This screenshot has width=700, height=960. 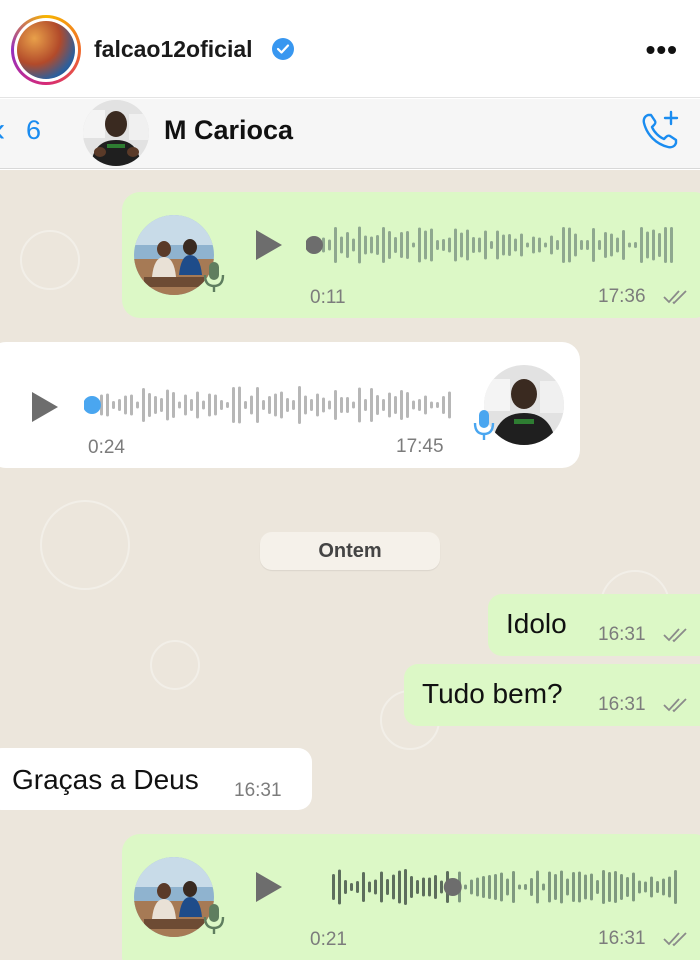 What do you see at coordinates (662, 50) in the screenshot?
I see `more-options-icon: •••` at bounding box center [662, 50].